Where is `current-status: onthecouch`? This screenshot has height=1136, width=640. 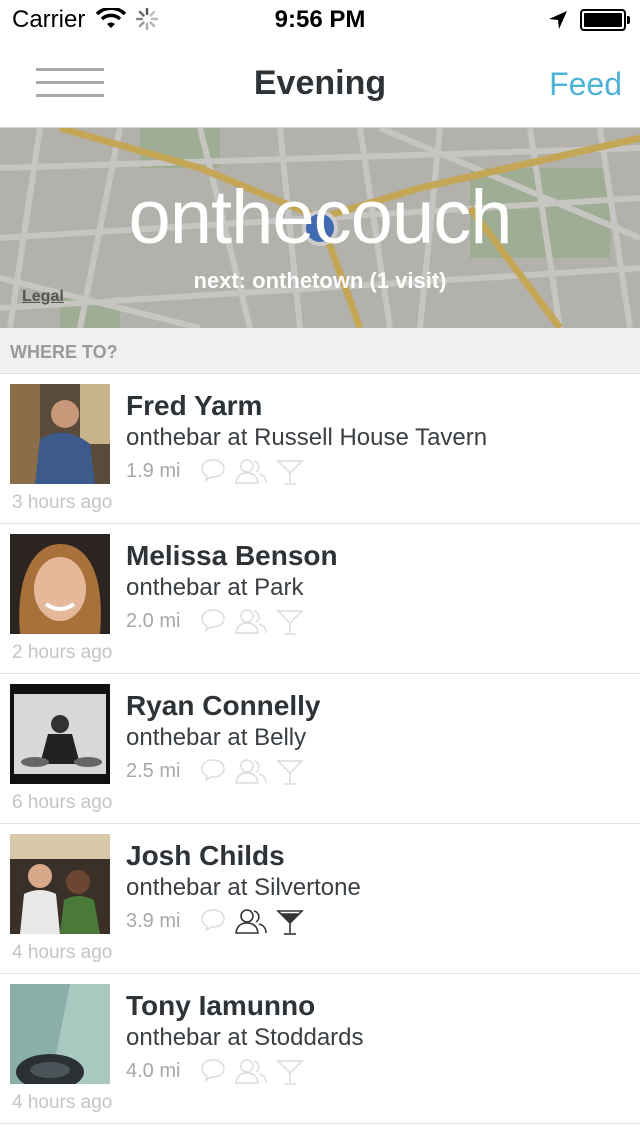
current-status: onthecouch is located at coordinates (320, 217).